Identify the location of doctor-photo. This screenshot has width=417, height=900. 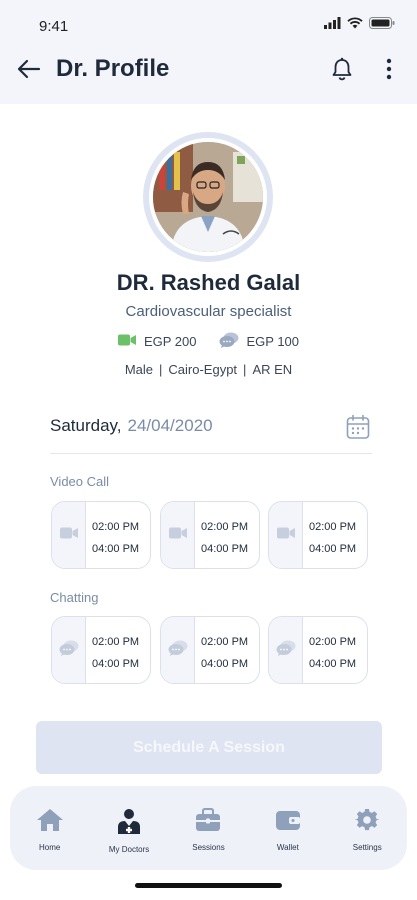
(208, 197).